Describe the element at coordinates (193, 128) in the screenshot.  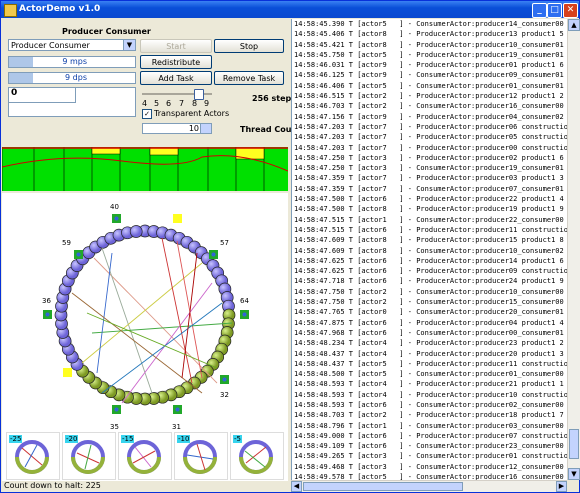
I see `thread-count-value: 10` at that location.